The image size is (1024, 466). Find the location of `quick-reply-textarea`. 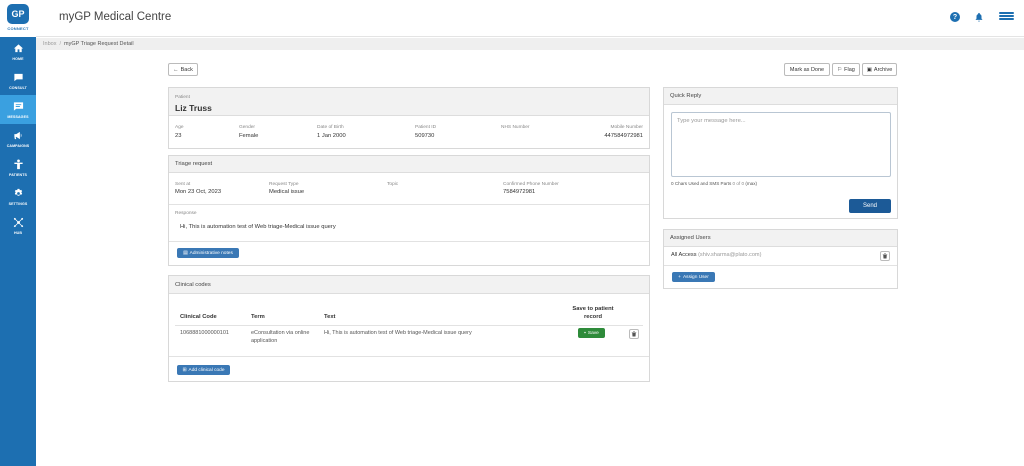

quick-reply-textarea is located at coordinates (781, 144).